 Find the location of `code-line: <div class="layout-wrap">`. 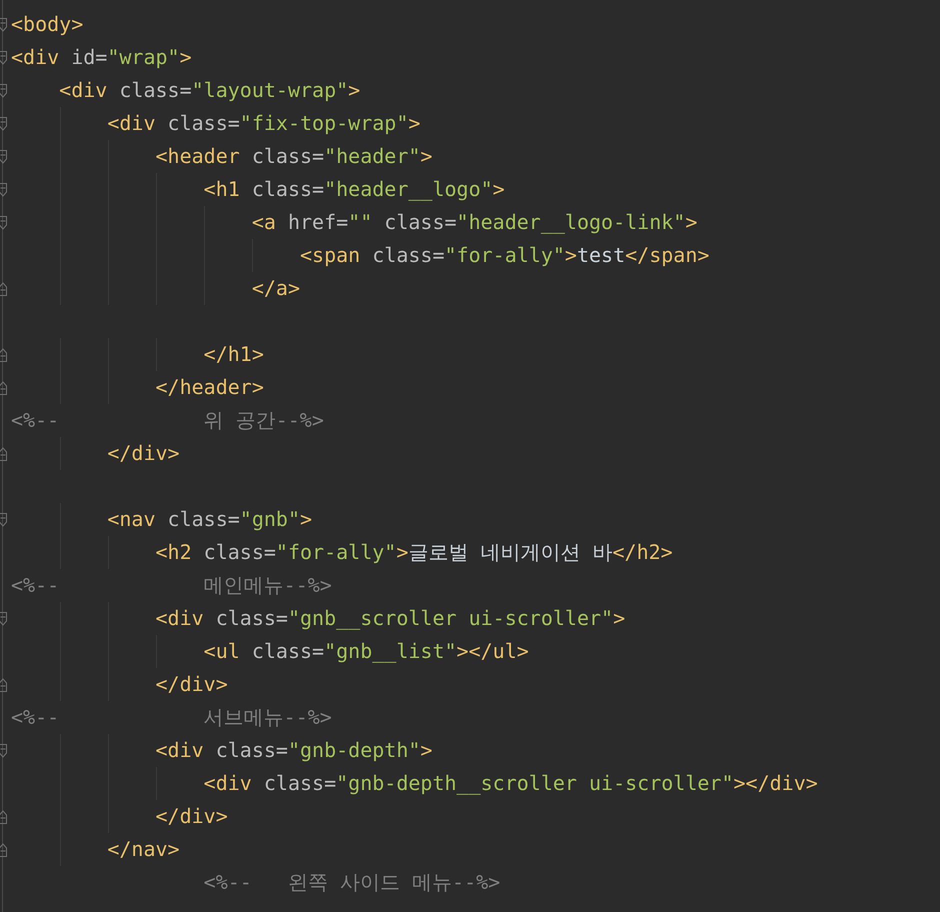

code-line: <div class="layout-wrap"> is located at coordinates (209, 90).